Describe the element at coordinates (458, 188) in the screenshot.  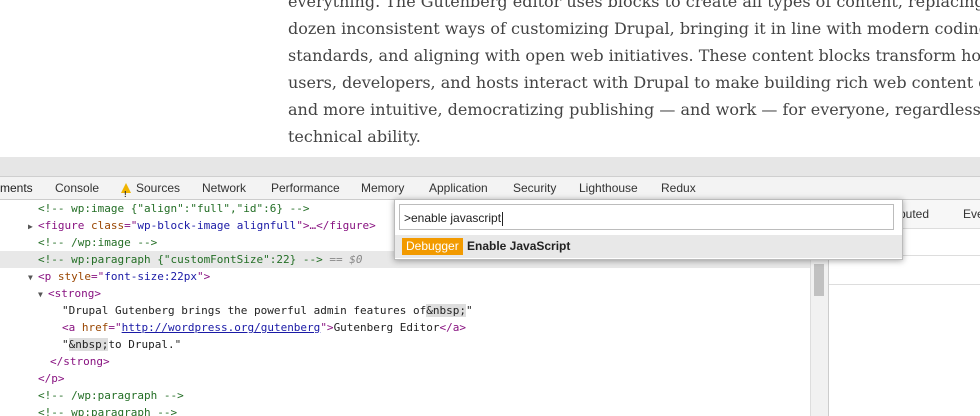
I see `tab-application: Application` at that location.